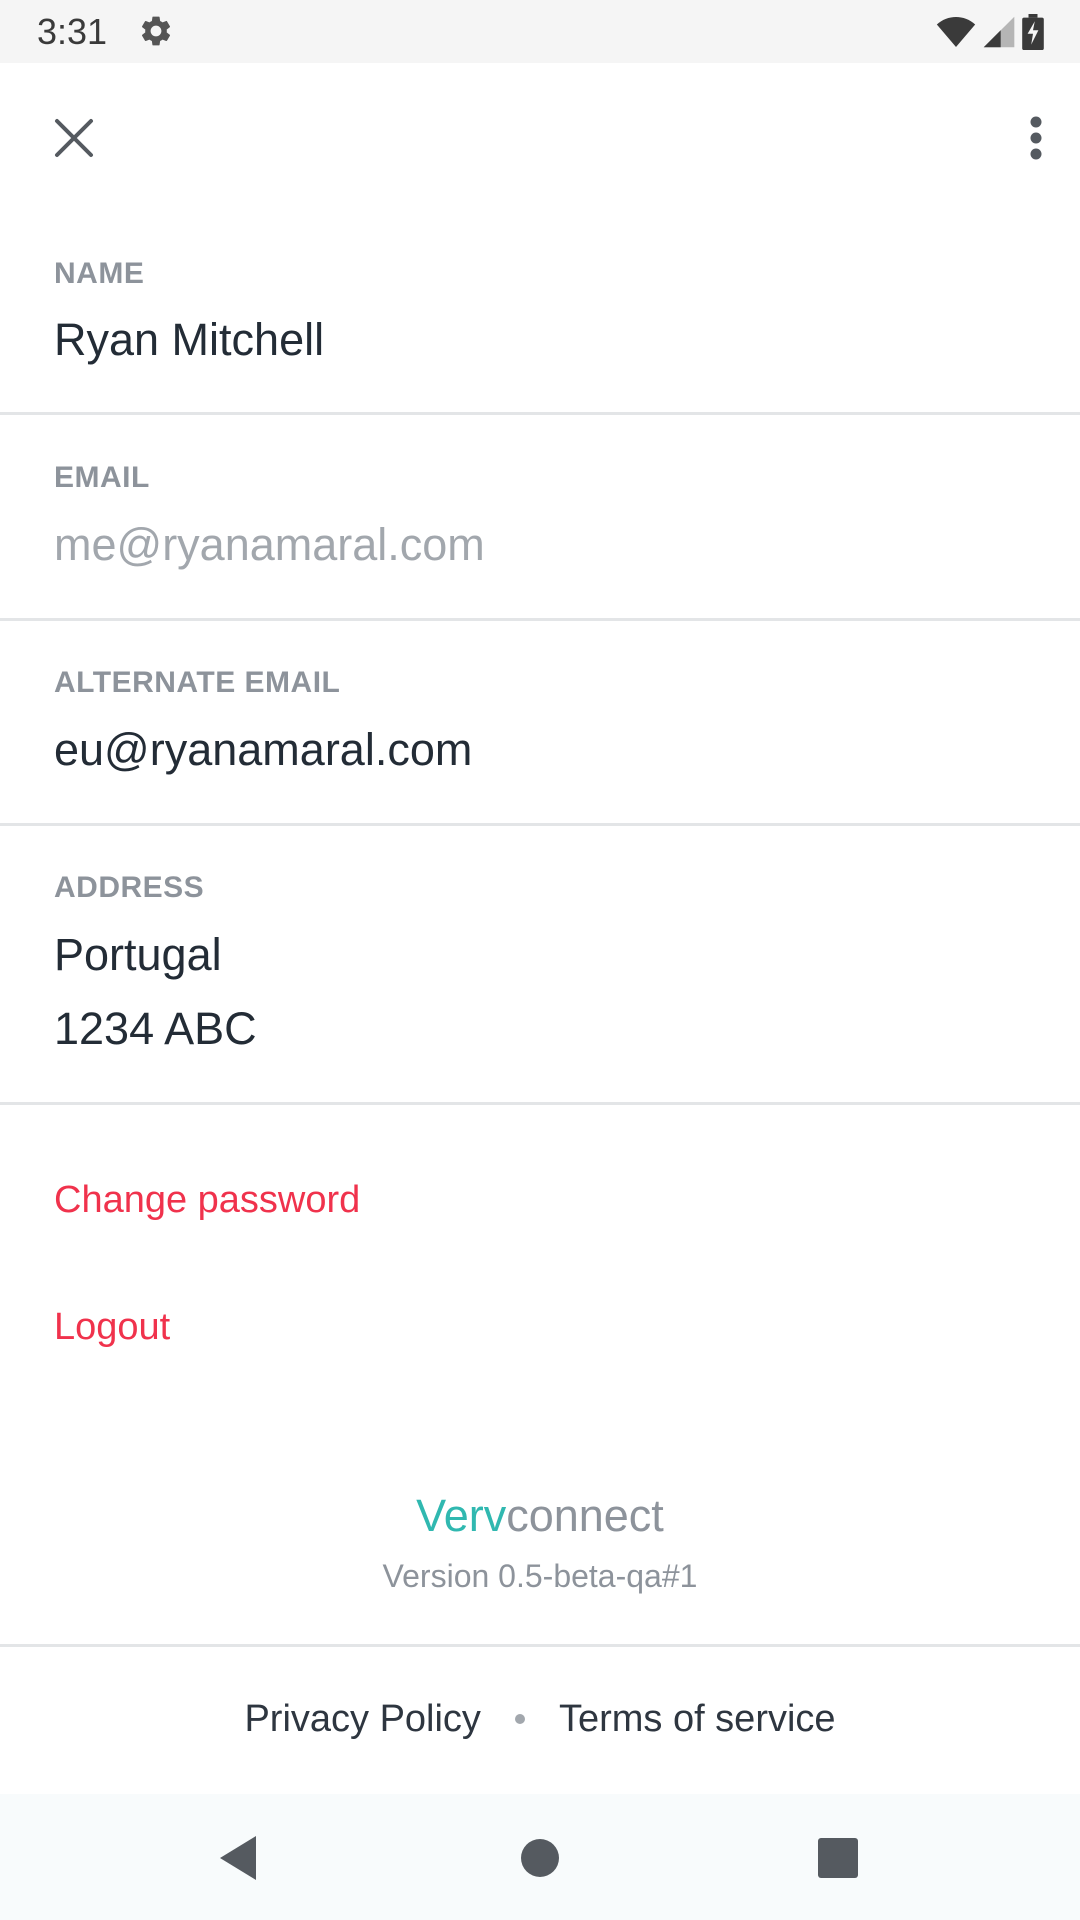 The height and width of the screenshot is (1920, 1080). I want to click on email-label: EMAIL, so click(102, 477).